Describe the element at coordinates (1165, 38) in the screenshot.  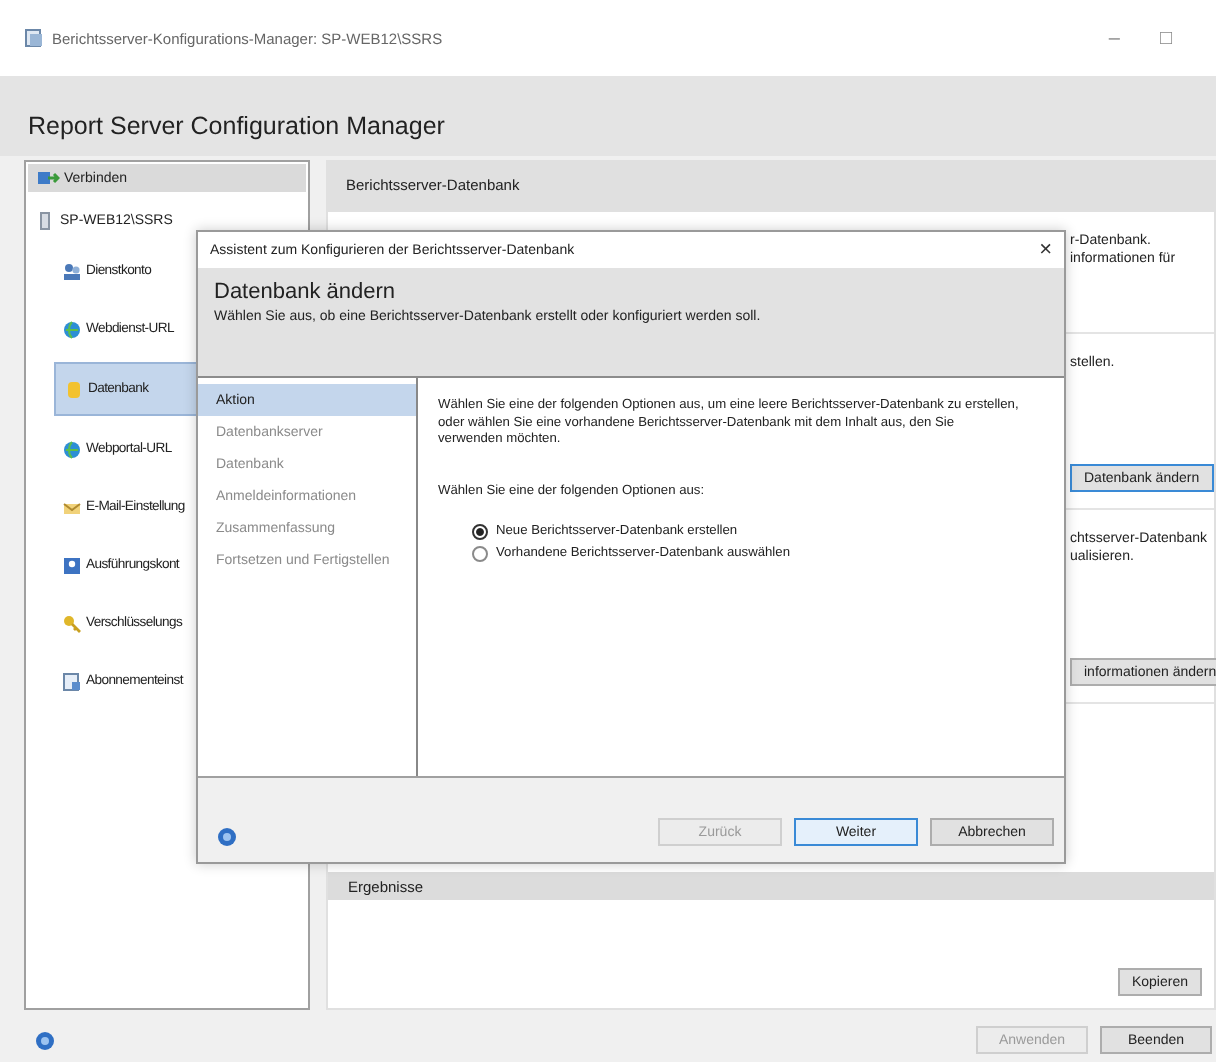
I see `maximize-button: □` at that location.